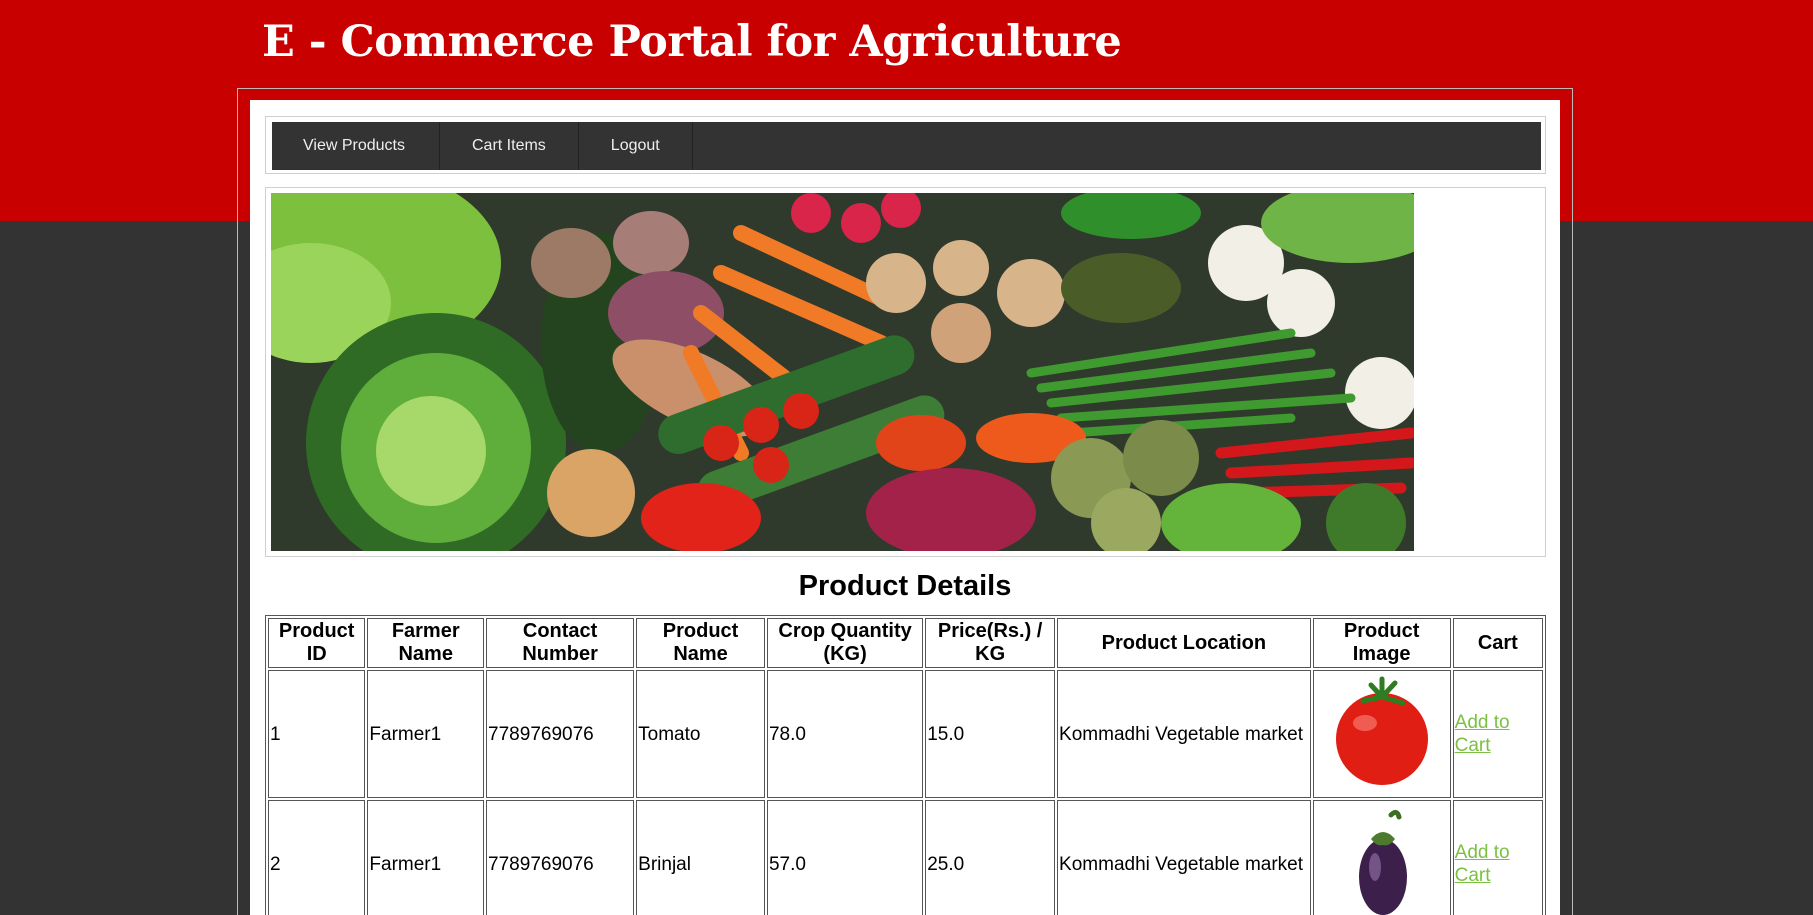 The width and height of the screenshot is (1813, 915). I want to click on nav-view-products: View Products, so click(356, 146).